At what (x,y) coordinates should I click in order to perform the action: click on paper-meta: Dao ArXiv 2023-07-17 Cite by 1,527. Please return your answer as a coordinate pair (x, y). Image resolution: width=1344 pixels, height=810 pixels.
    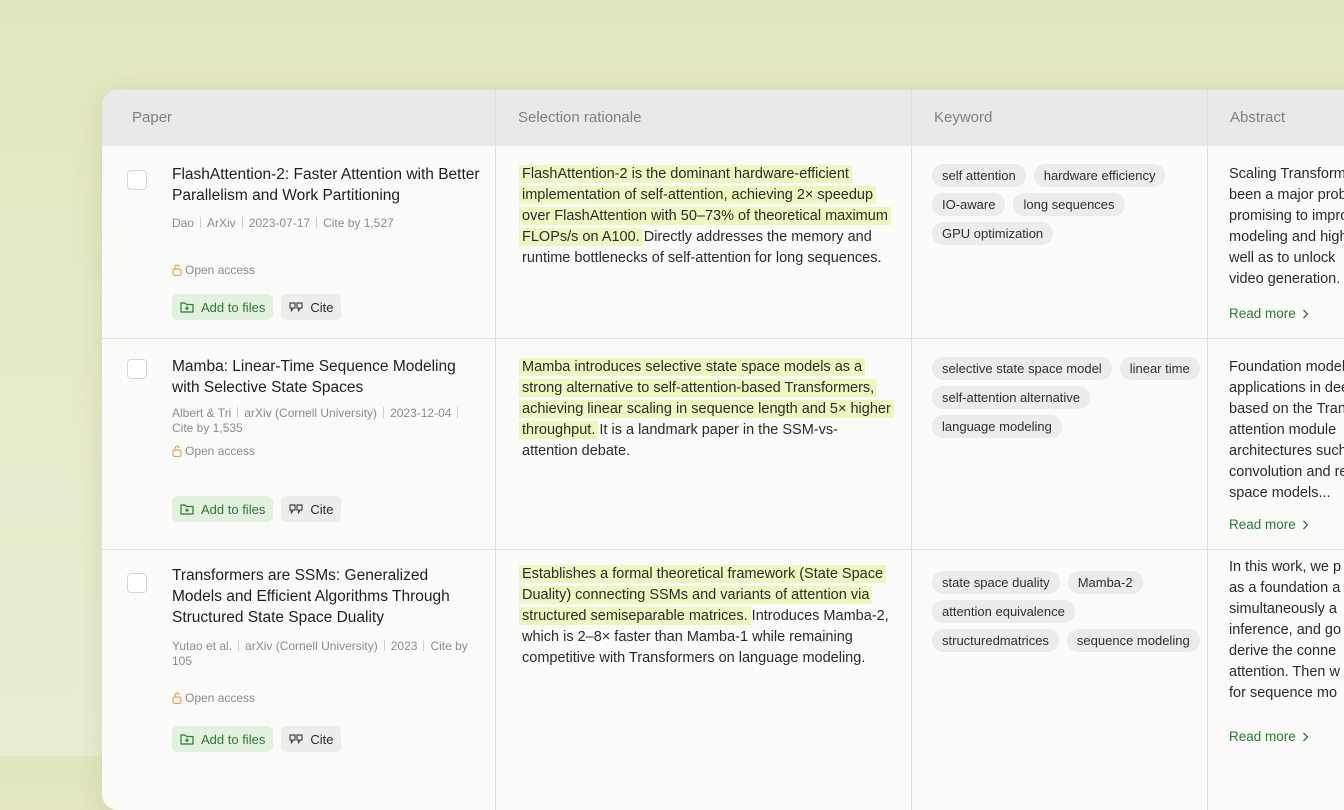
    Looking at the image, I should click on (327, 223).